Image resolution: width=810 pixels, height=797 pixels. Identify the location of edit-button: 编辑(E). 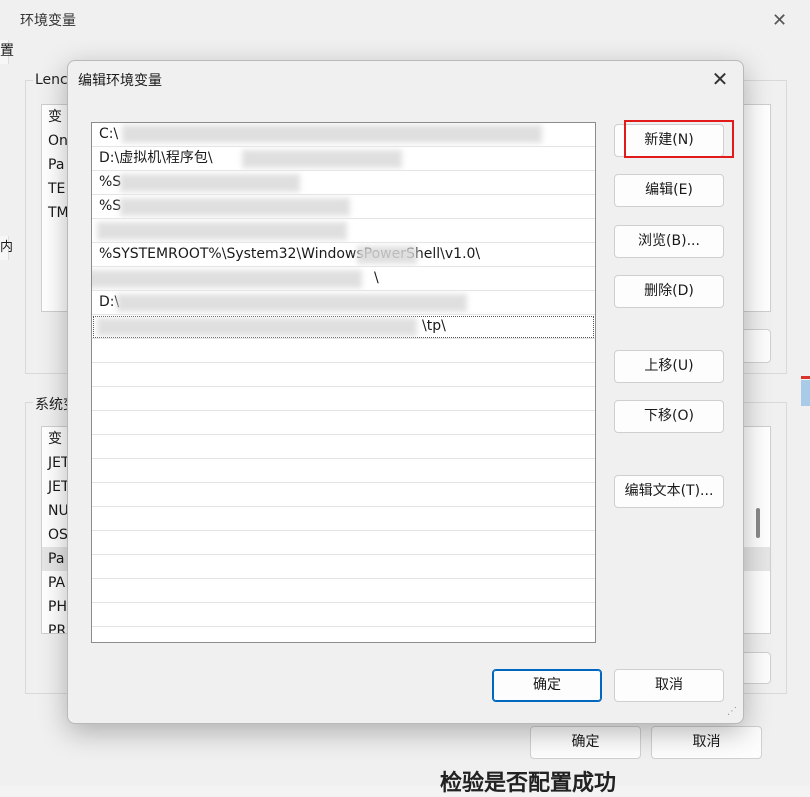
(669, 190).